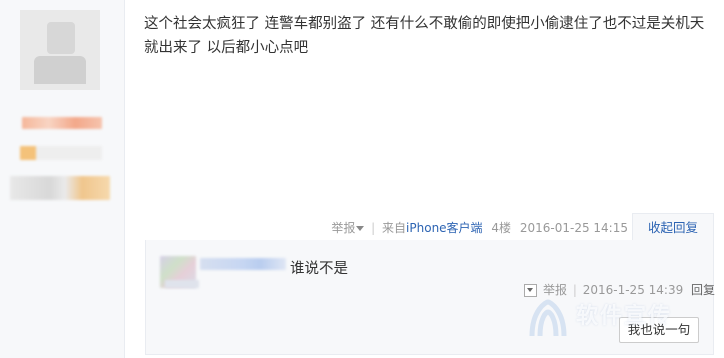 The width and height of the screenshot is (724, 358). What do you see at coordinates (633, 290) in the screenshot?
I see `reply-timestamp: 2016-1-25 14:39` at bounding box center [633, 290].